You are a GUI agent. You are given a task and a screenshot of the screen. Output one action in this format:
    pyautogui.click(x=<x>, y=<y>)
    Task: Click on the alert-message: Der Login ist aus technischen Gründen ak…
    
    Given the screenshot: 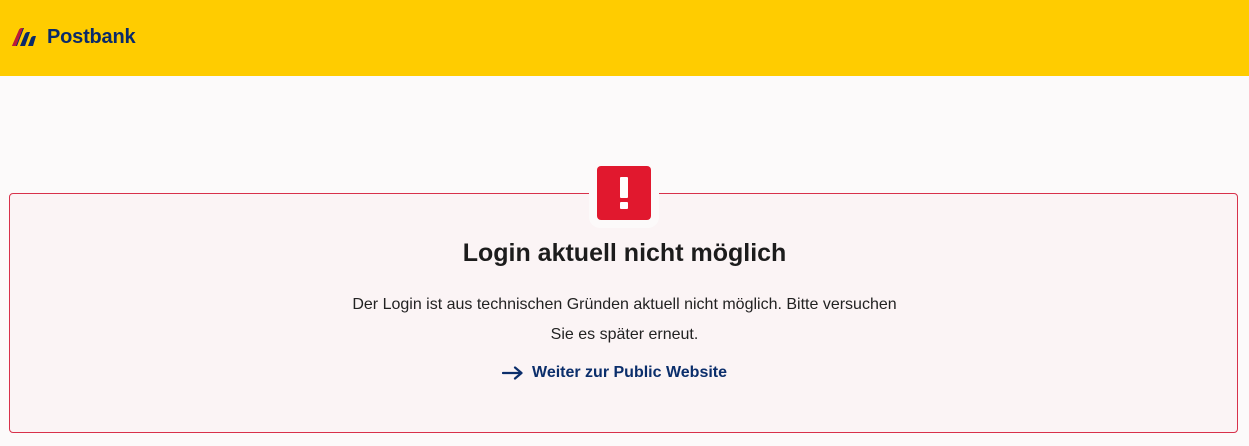 What is the action you would take?
    pyautogui.click(x=624, y=319)
    